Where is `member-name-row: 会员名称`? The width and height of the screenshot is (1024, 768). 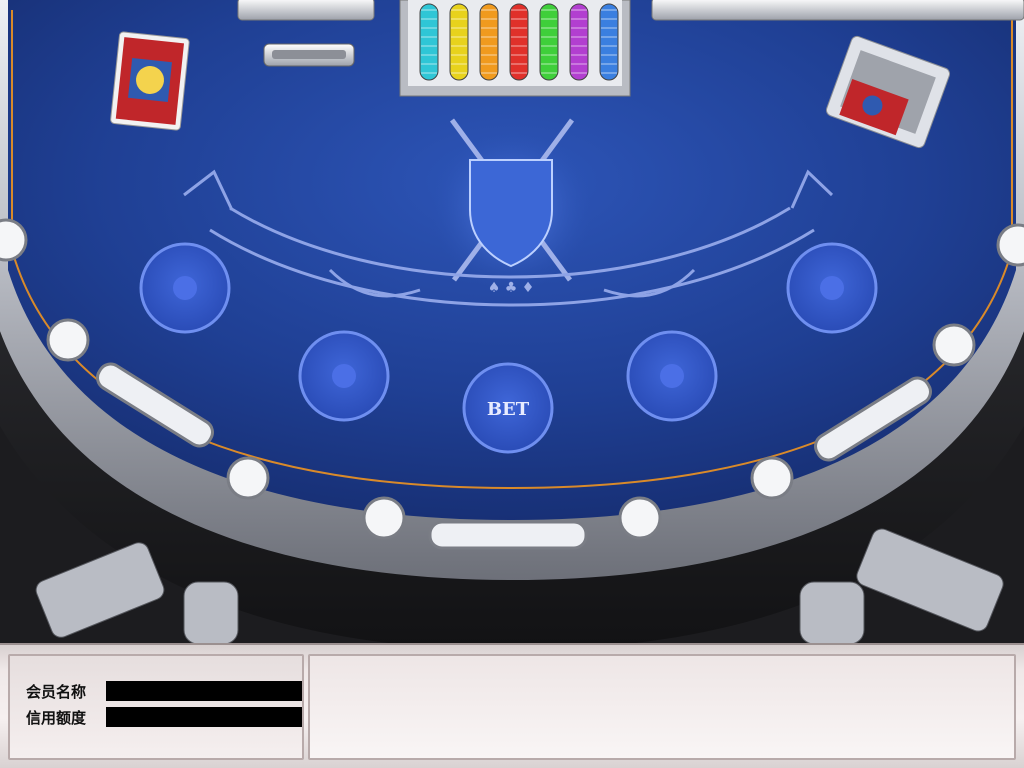
member-name-row: 会员名称 is located at coordinates (164, 691).